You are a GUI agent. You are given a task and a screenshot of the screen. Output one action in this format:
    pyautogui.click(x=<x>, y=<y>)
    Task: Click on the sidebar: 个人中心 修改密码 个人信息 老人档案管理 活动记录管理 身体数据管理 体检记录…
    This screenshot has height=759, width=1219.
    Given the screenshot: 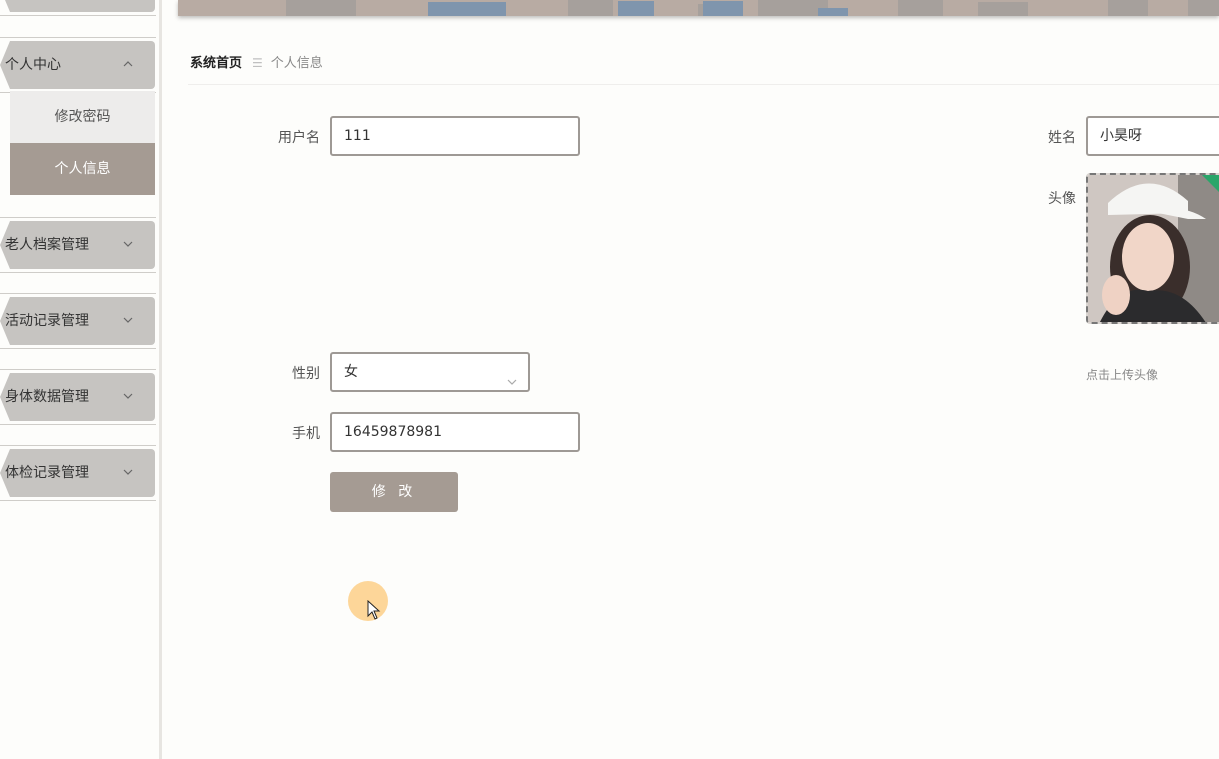 What is the action you would take?
    pyautogui.click(x=81, y=379)
    